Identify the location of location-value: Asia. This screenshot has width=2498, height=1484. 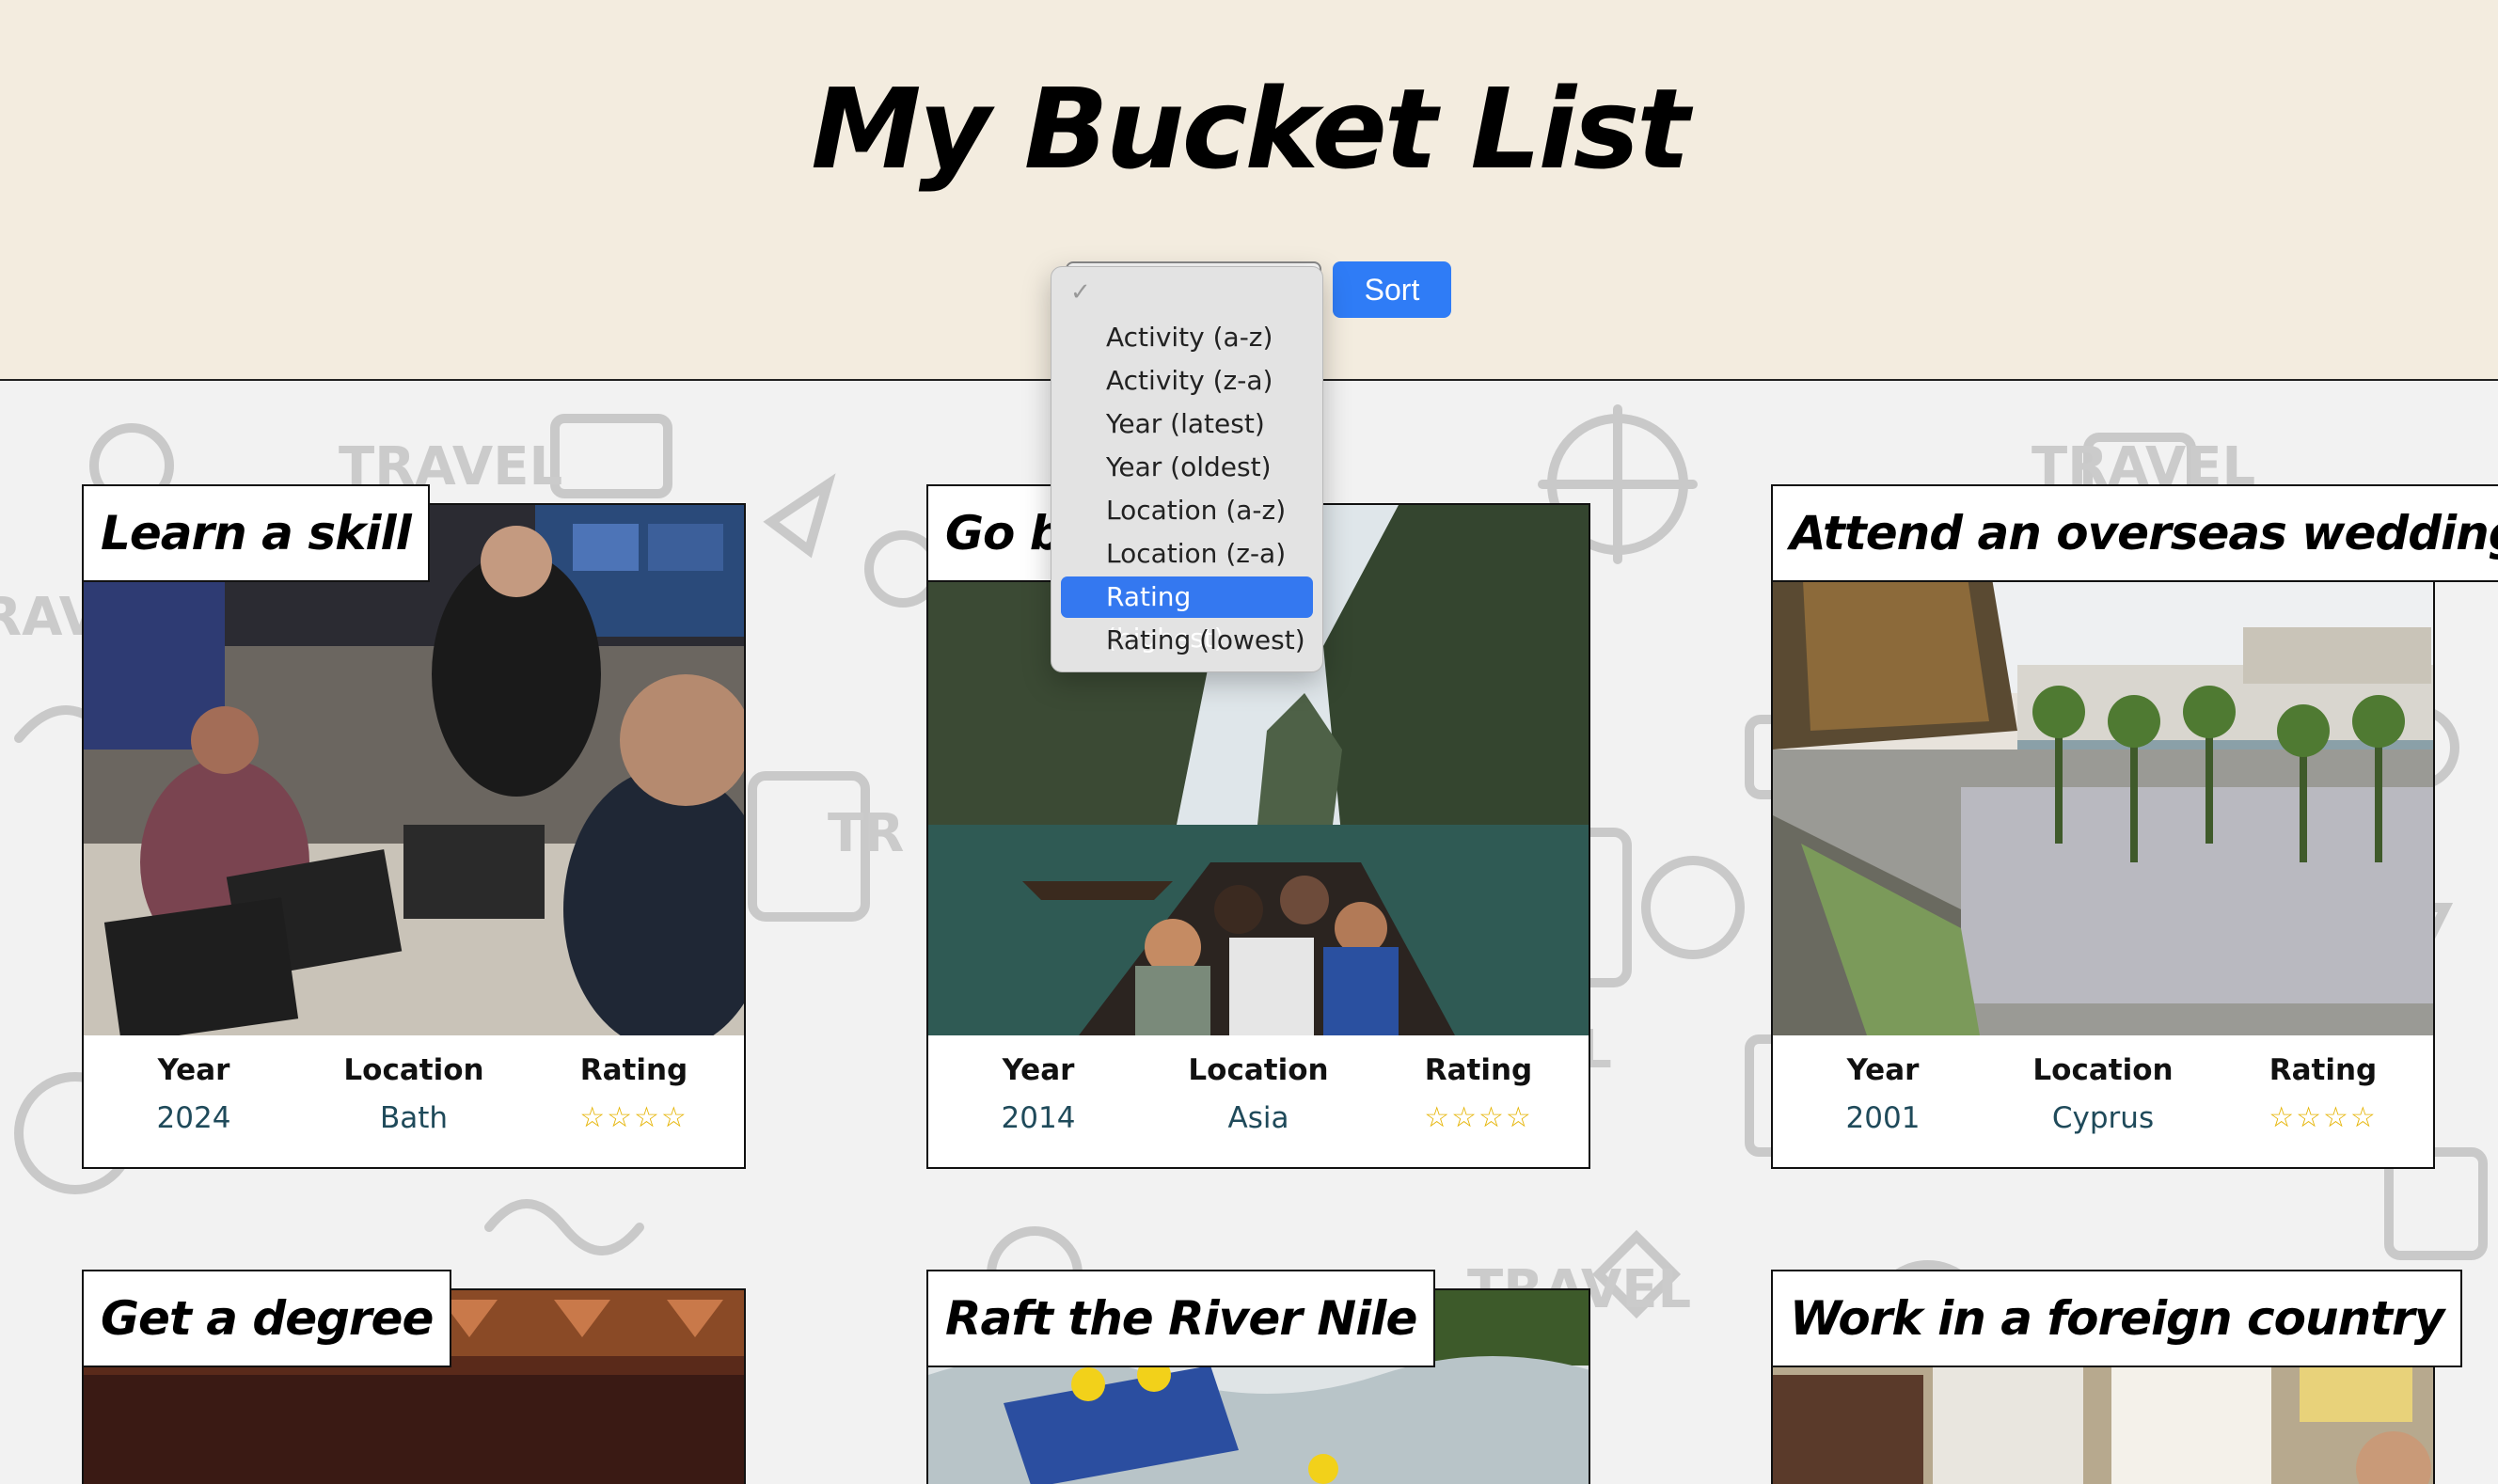
(1258, 1118).